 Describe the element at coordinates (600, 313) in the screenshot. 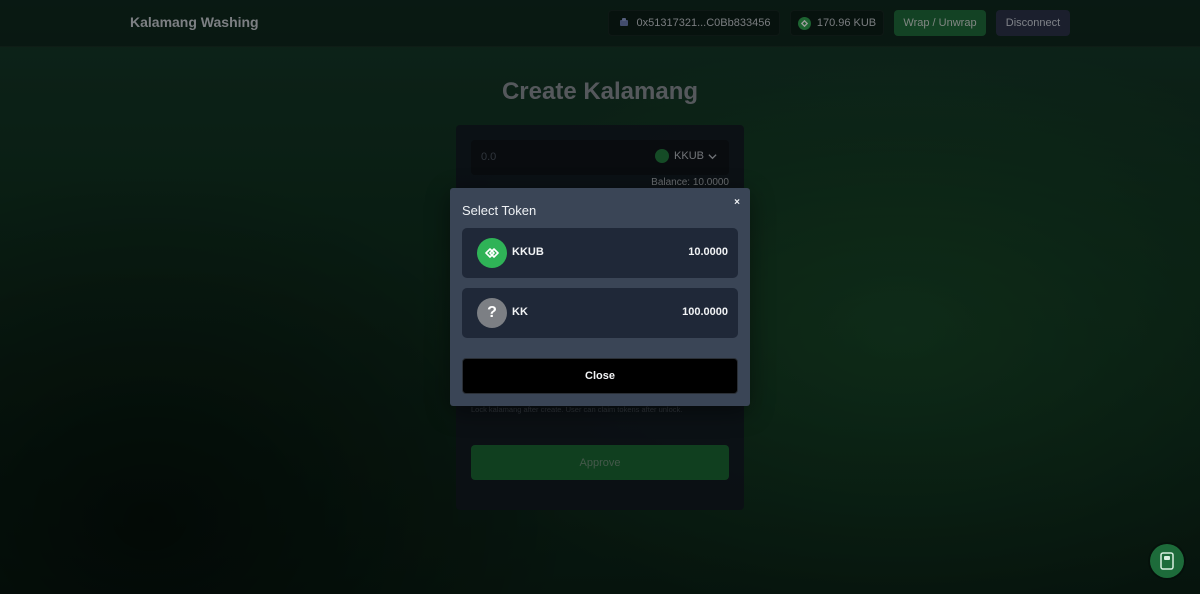

I see `token-option-kk: ? KK 100.0000` at that location.